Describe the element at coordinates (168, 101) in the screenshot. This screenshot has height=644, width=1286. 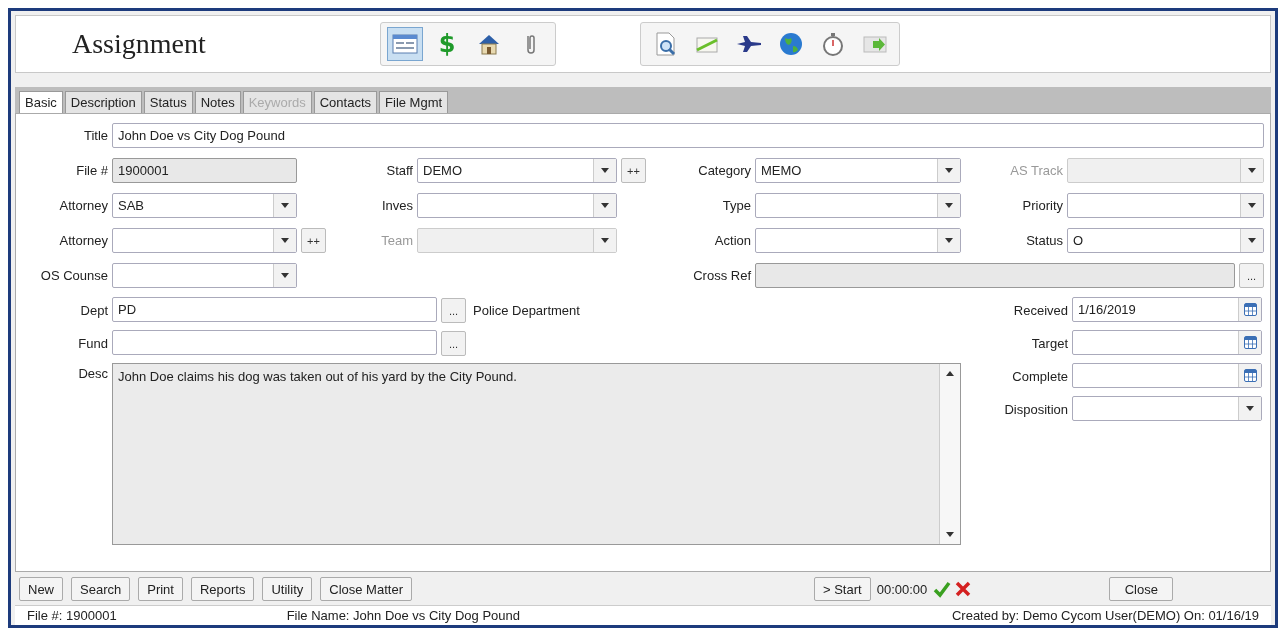
I see `tab: Status` at that location.